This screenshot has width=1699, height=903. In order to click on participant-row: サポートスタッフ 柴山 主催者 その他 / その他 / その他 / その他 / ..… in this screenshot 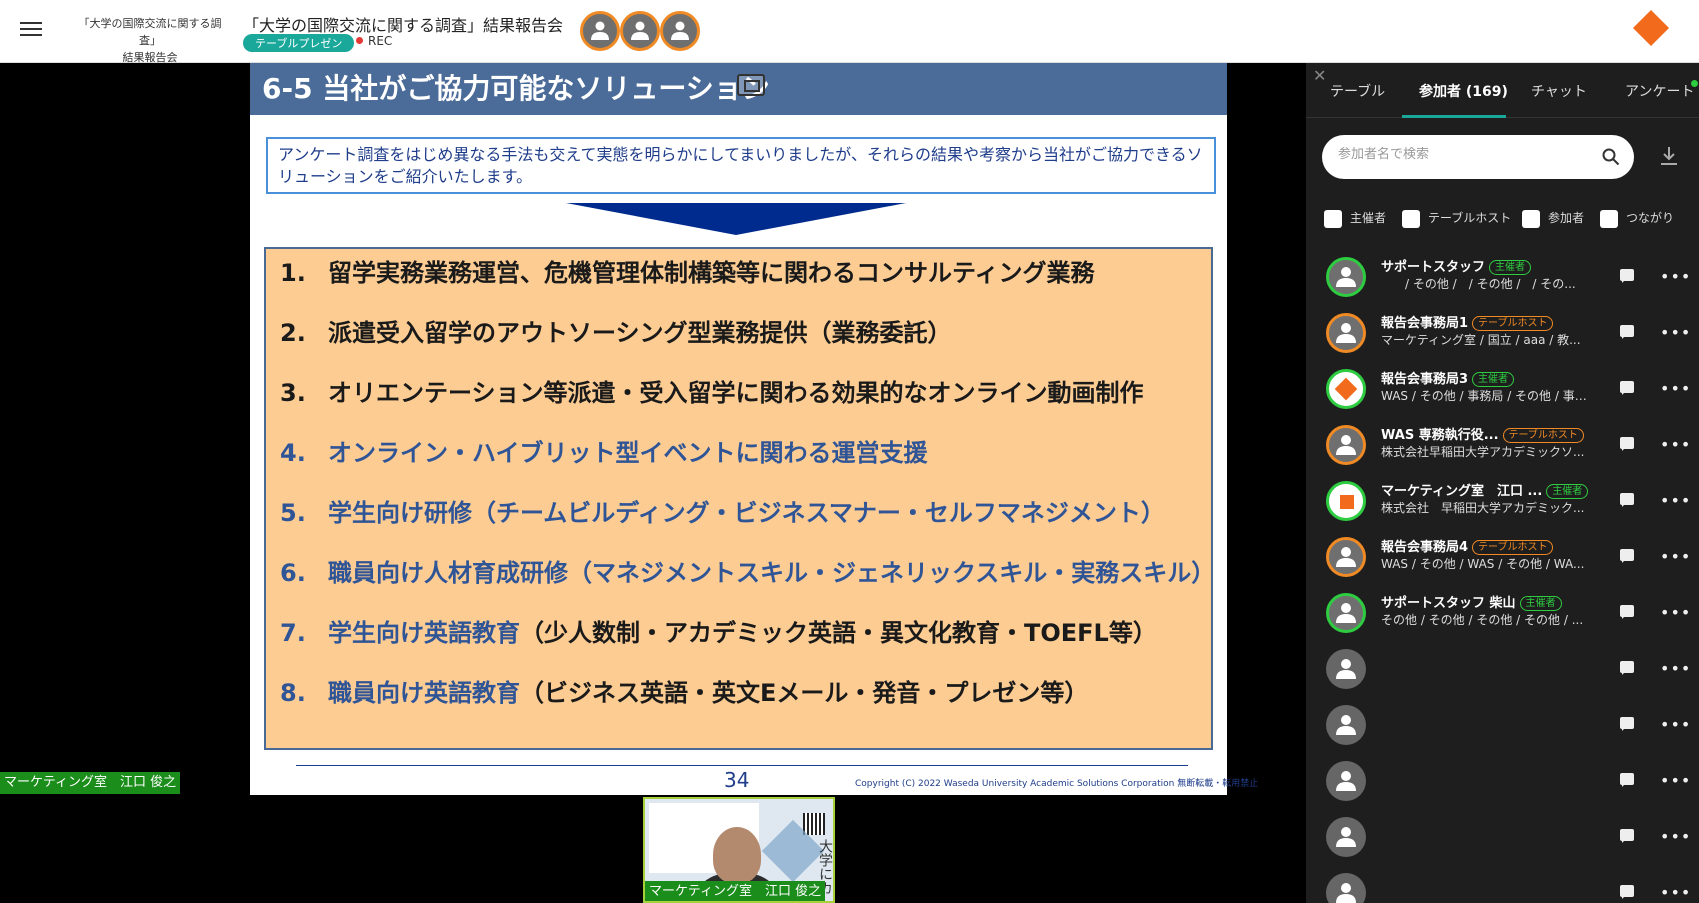, I will do `click(1502, 613)`.